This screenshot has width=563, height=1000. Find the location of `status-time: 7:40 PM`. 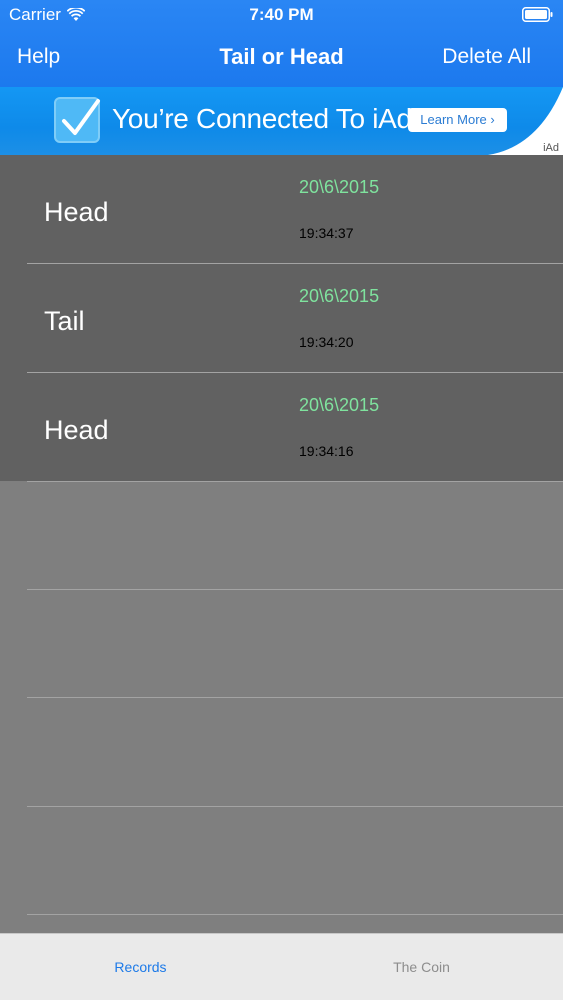

status-time: 7:40 PM is located at coordinates (281, 14).